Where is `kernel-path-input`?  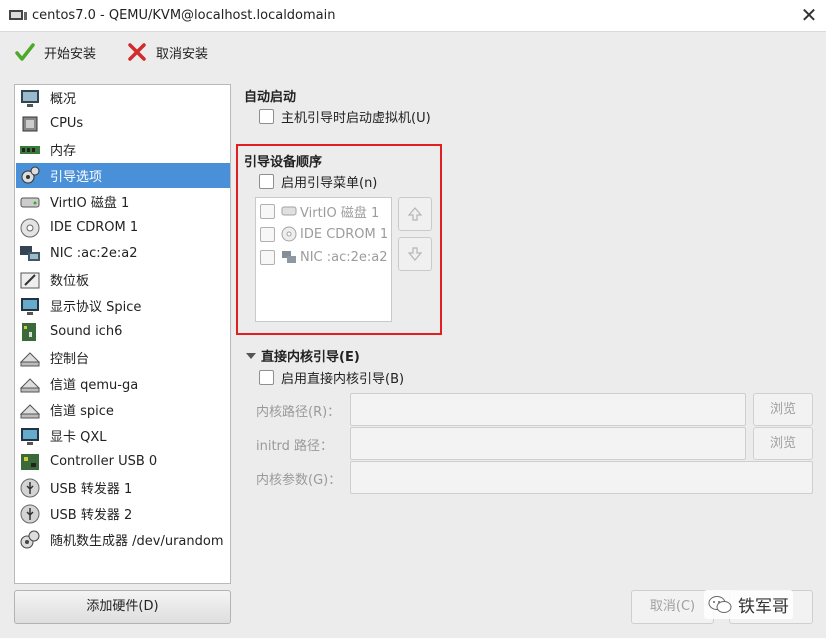
kernel-path-input is located at coordinates (548, 409).